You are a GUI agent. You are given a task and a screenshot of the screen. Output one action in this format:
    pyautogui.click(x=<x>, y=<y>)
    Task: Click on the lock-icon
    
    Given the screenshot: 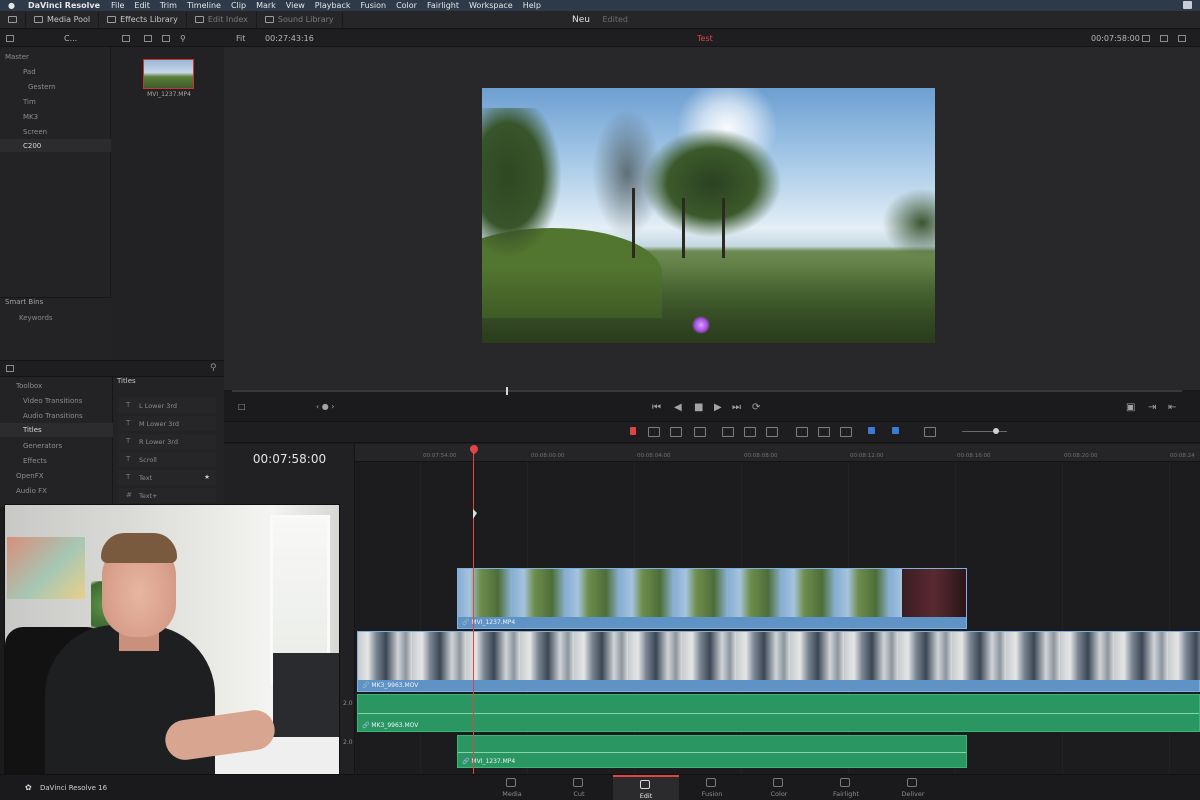 What is the action you would take?
    pyautogui.click(x=846, y=432)
    